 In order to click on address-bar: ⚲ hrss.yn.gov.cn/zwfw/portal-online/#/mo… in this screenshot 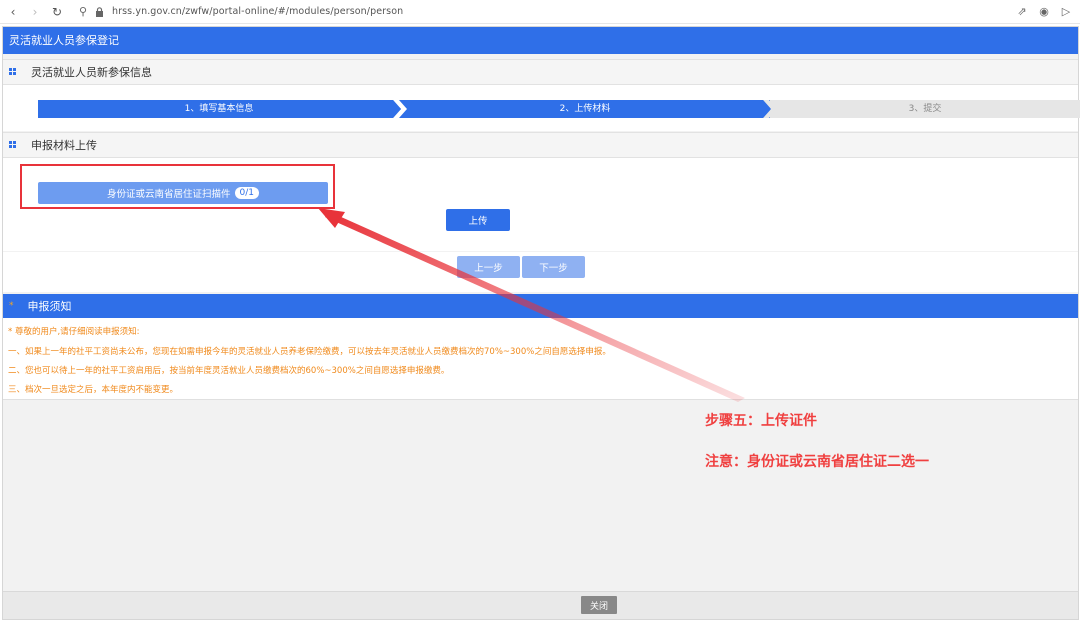, I will do `click(239, 12)`.